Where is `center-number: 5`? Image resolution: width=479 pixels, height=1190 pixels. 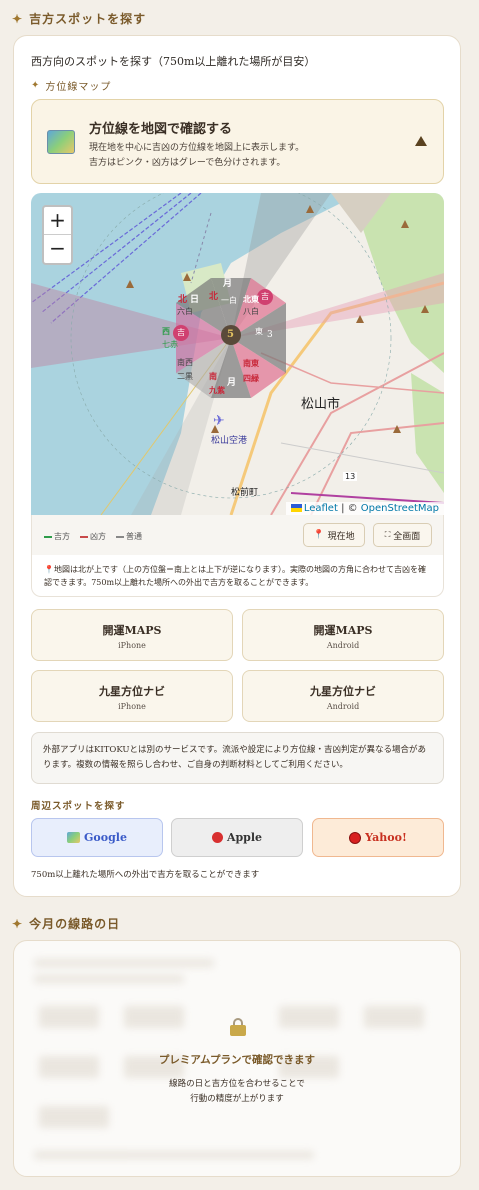
center-number: 5 is located at coordinates (230, 334).